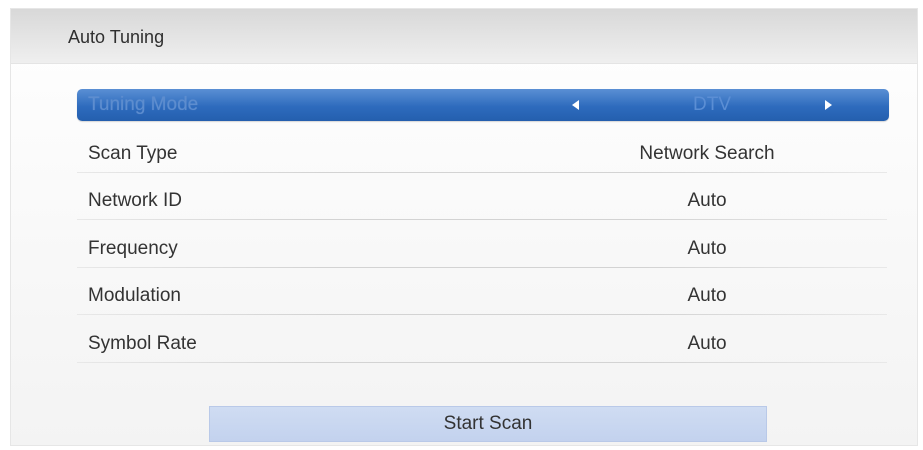 The width and height of the screenshot is (923, 450). Describe the element at coordinates (133, 153) in the screenshot. I see `scan-type-label: Scan Type` at that location.